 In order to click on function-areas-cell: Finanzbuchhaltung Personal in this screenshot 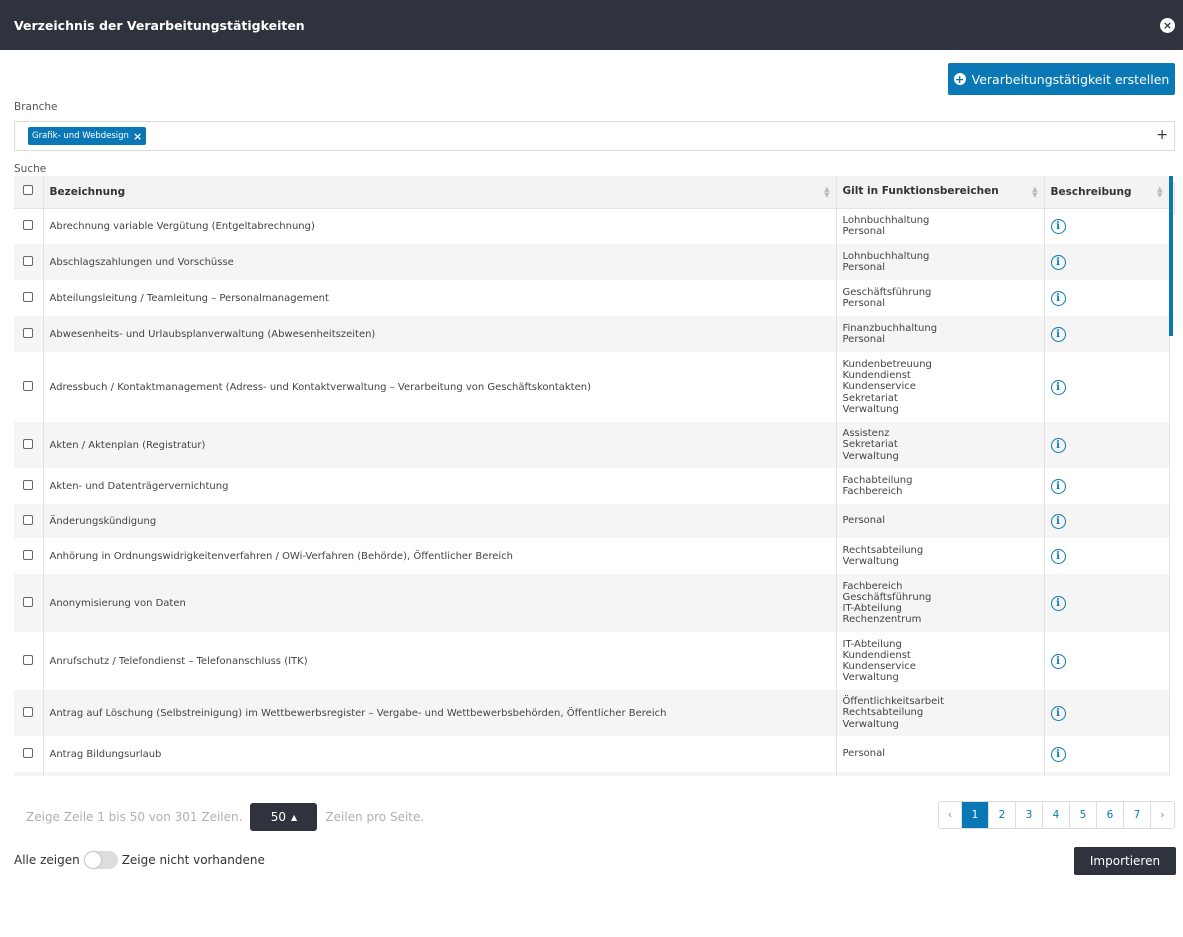, I will do `click(940, 334)`.